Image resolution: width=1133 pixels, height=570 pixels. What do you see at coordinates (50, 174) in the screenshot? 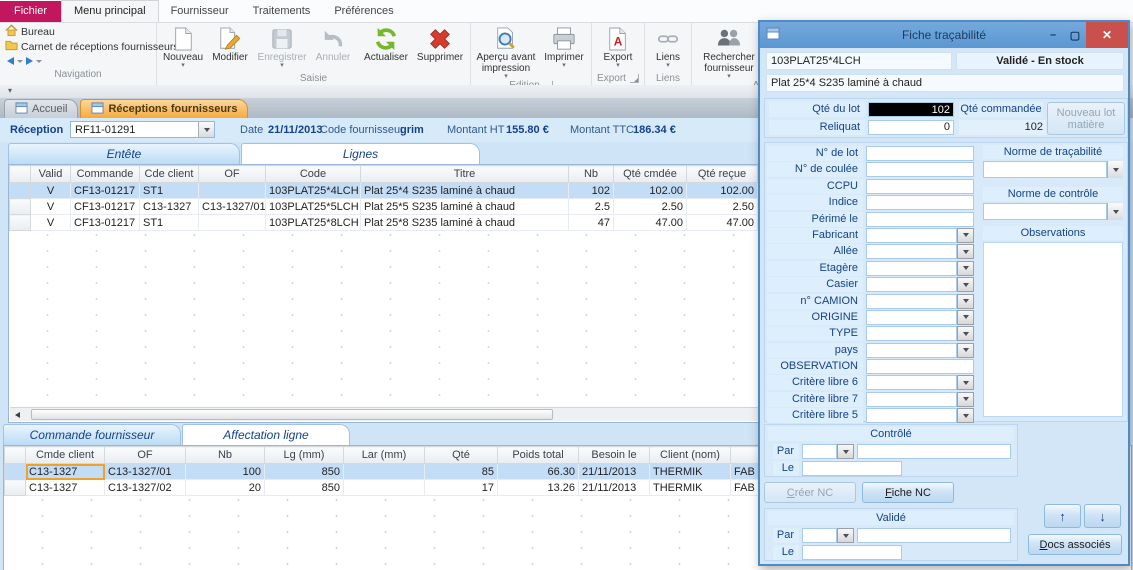
I see `column-header: Valid` at bounding box center [50, 174].